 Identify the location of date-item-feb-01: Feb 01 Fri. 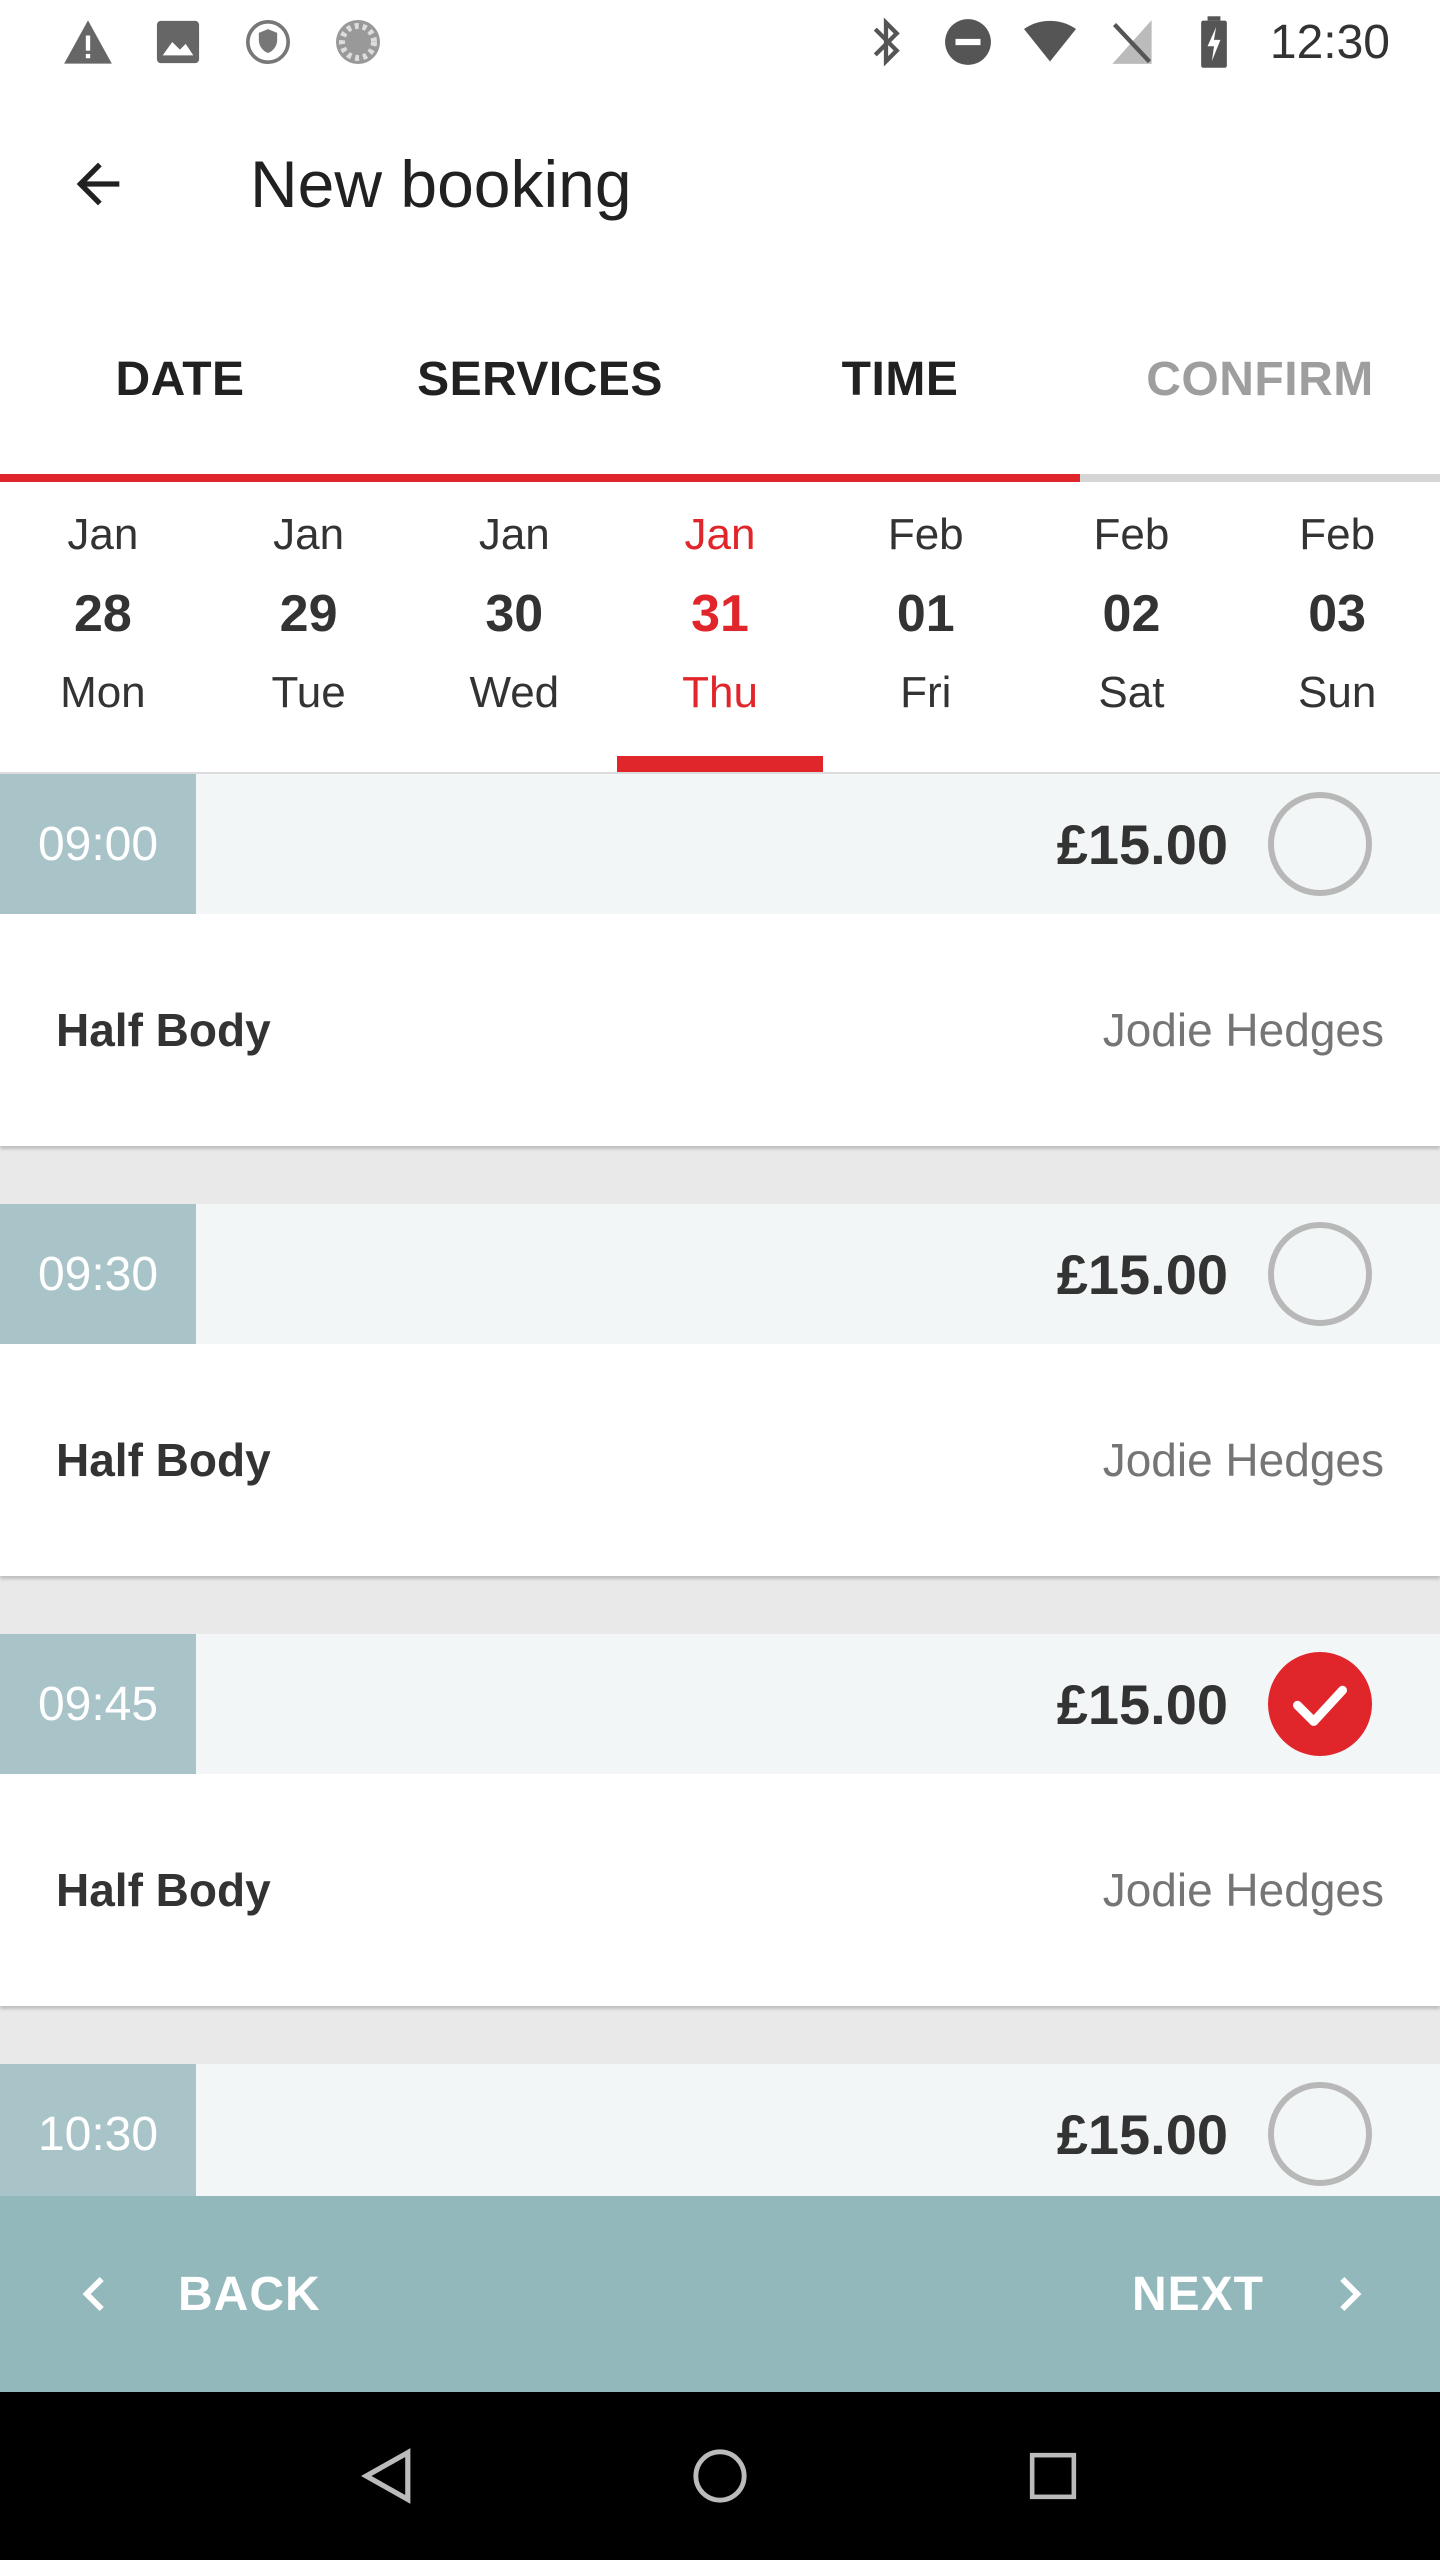
(926, 627).